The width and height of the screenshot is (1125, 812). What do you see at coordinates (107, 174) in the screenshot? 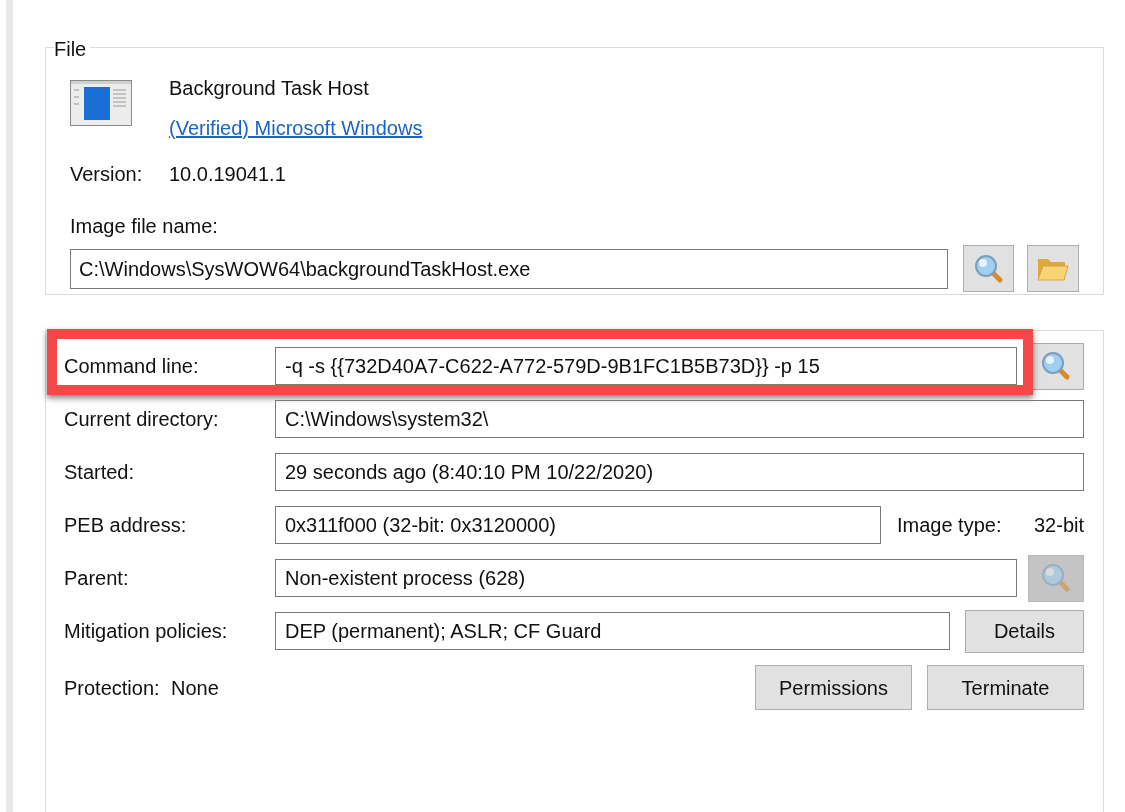
I see `version-label: Version:` at bounding box center [107, 174].